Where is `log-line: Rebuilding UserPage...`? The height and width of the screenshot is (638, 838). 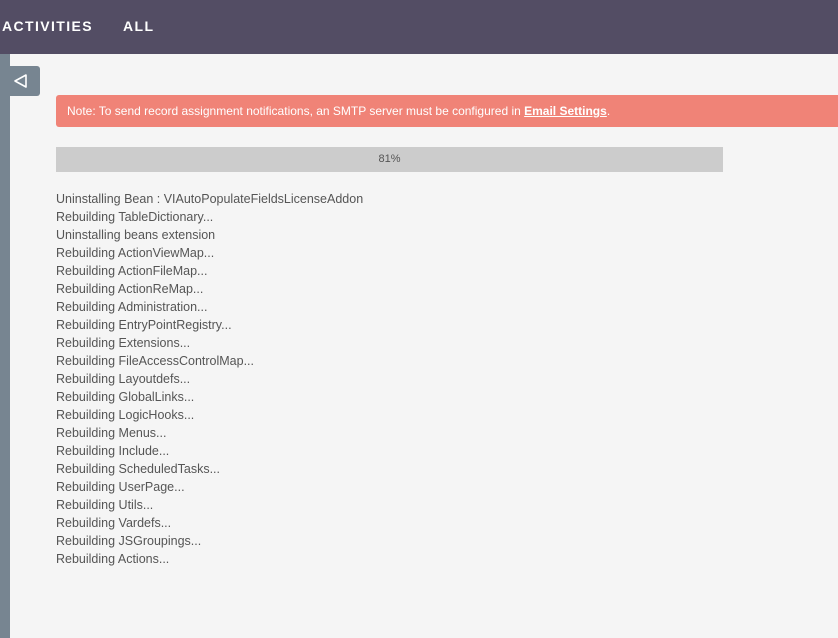
log-line: Rebuilding UserPage... is located at coordinates (120, 487).